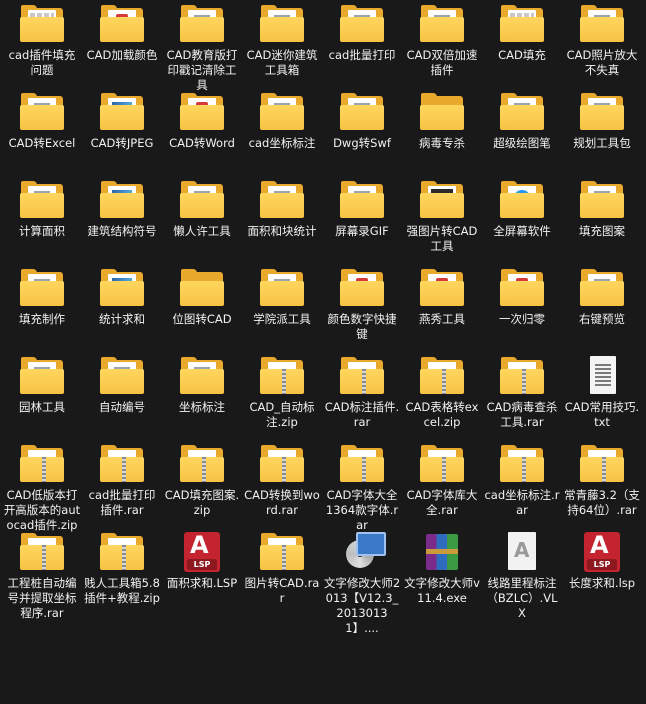  I want to click on file-item-label: 右键预览, so click(602, 319).